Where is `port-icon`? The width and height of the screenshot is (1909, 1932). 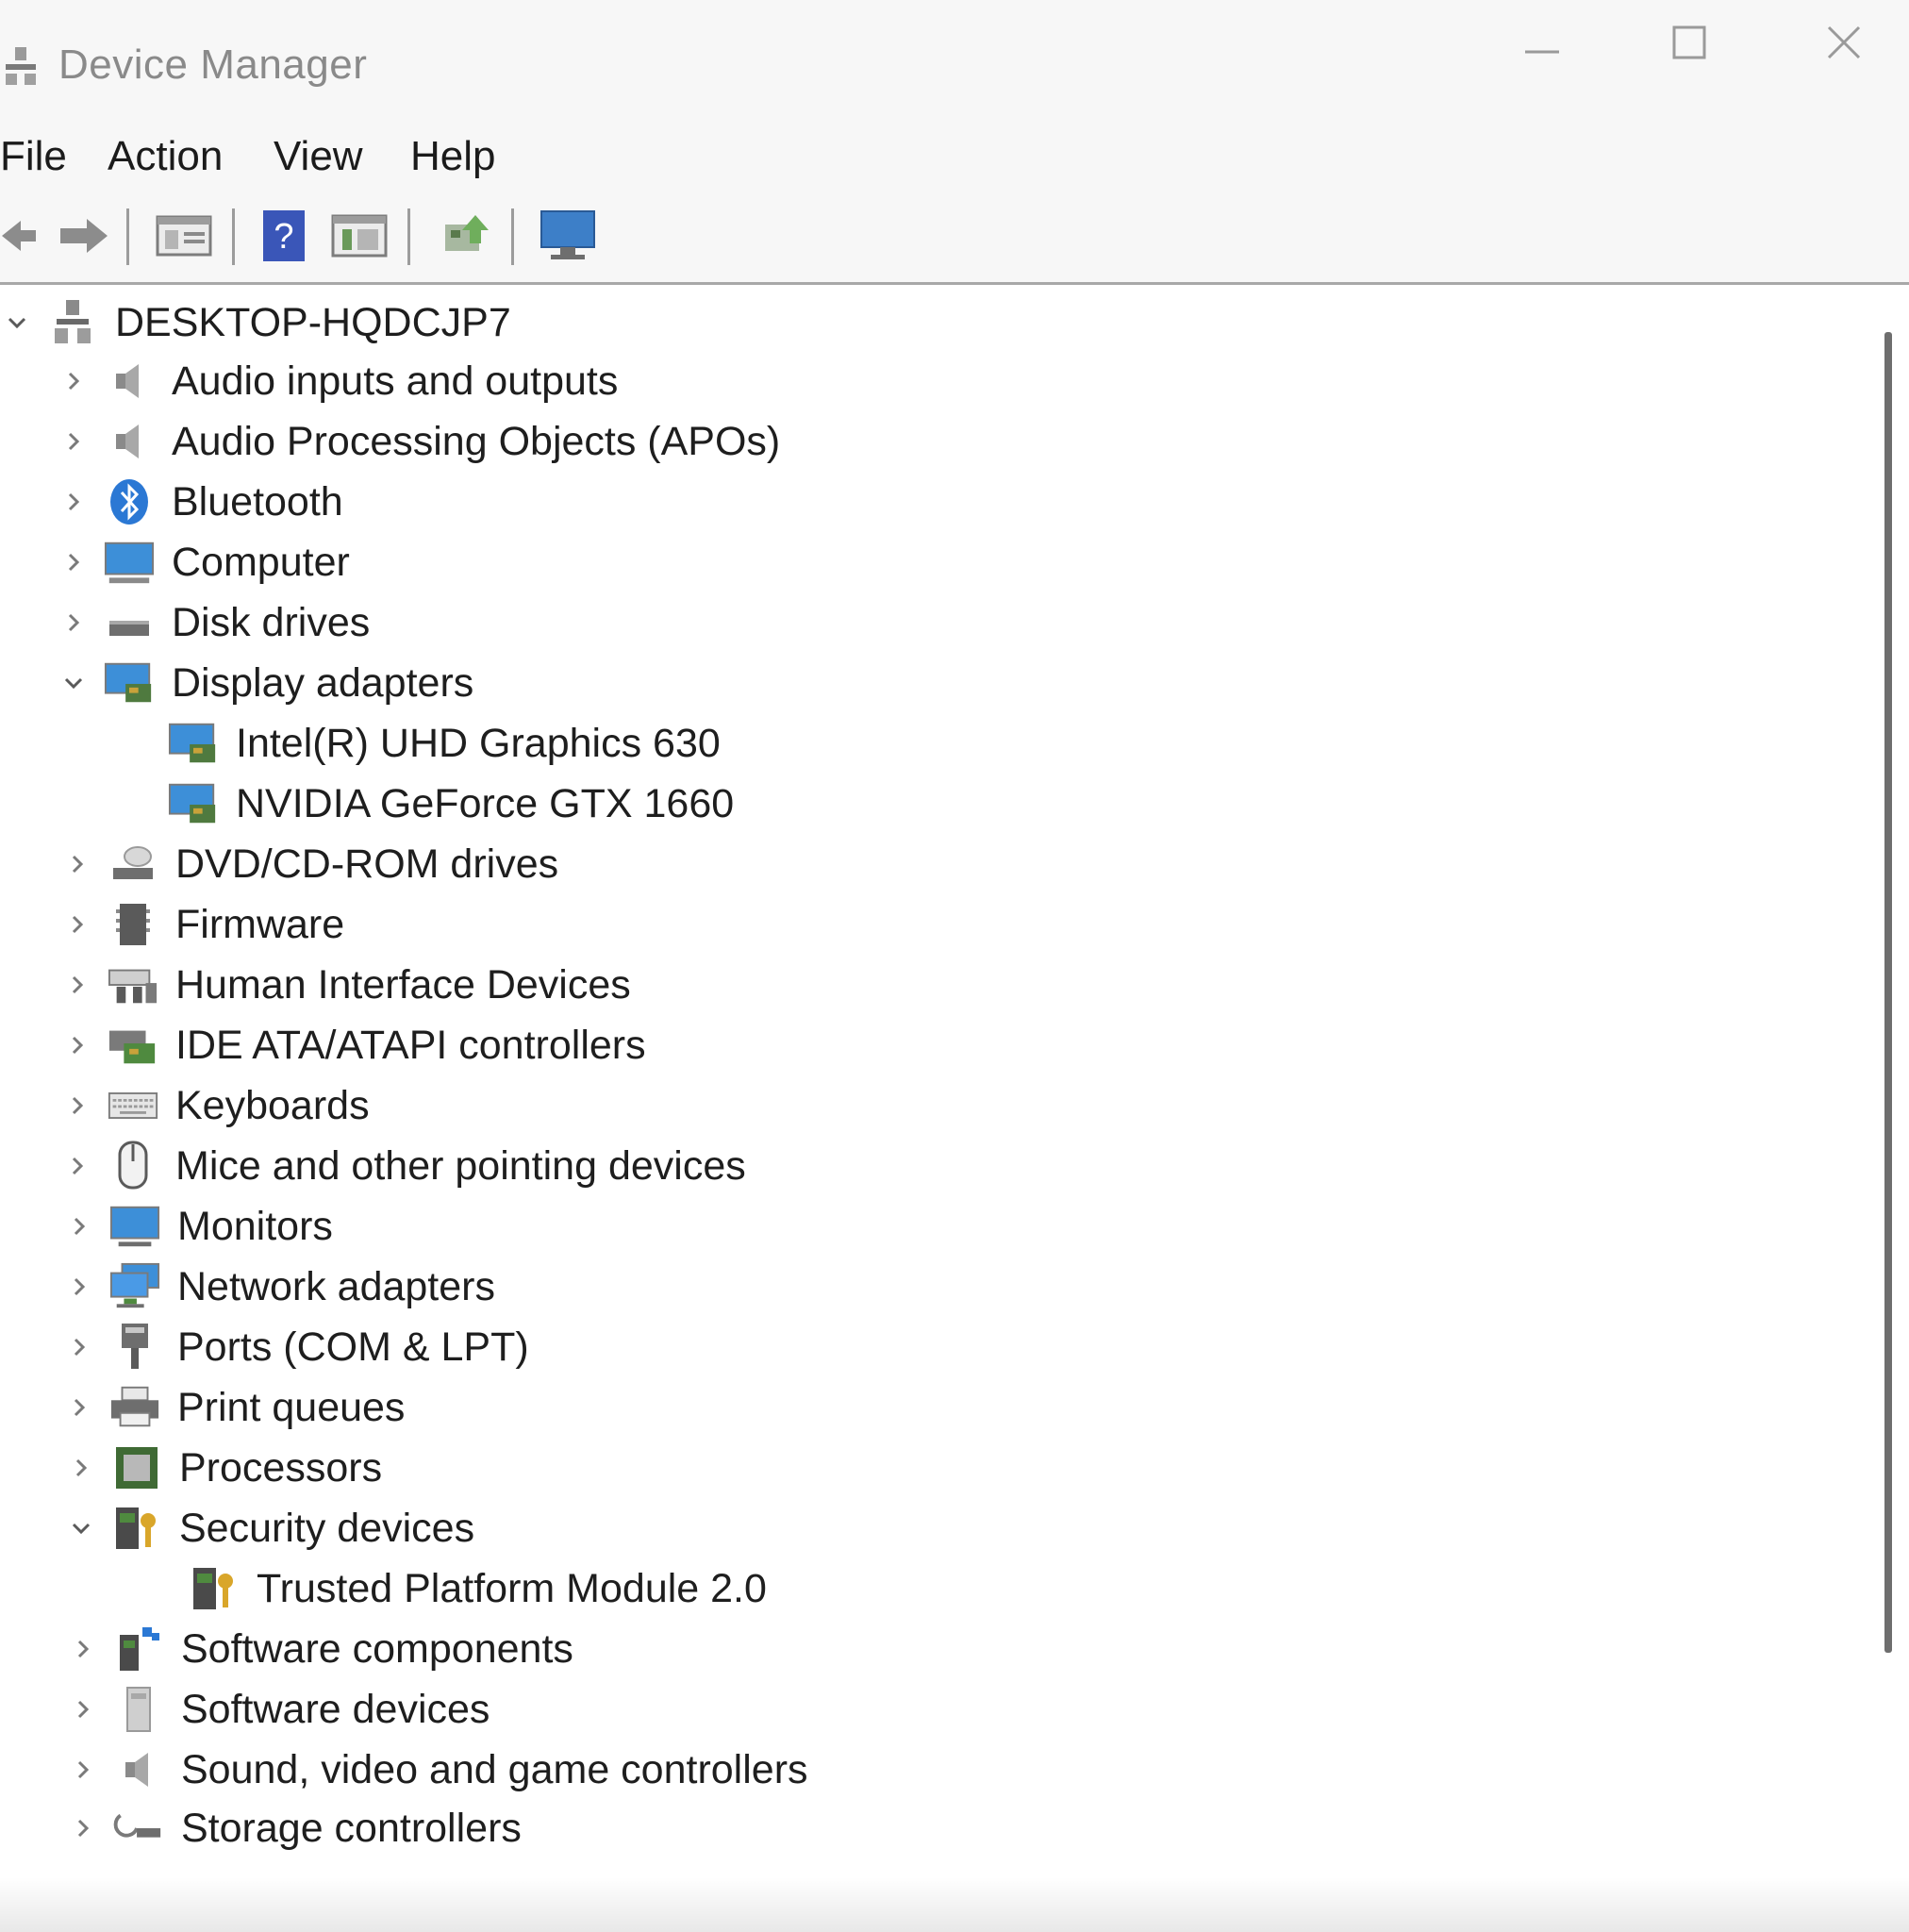 port-icon is located at coordinates (135, 1348).